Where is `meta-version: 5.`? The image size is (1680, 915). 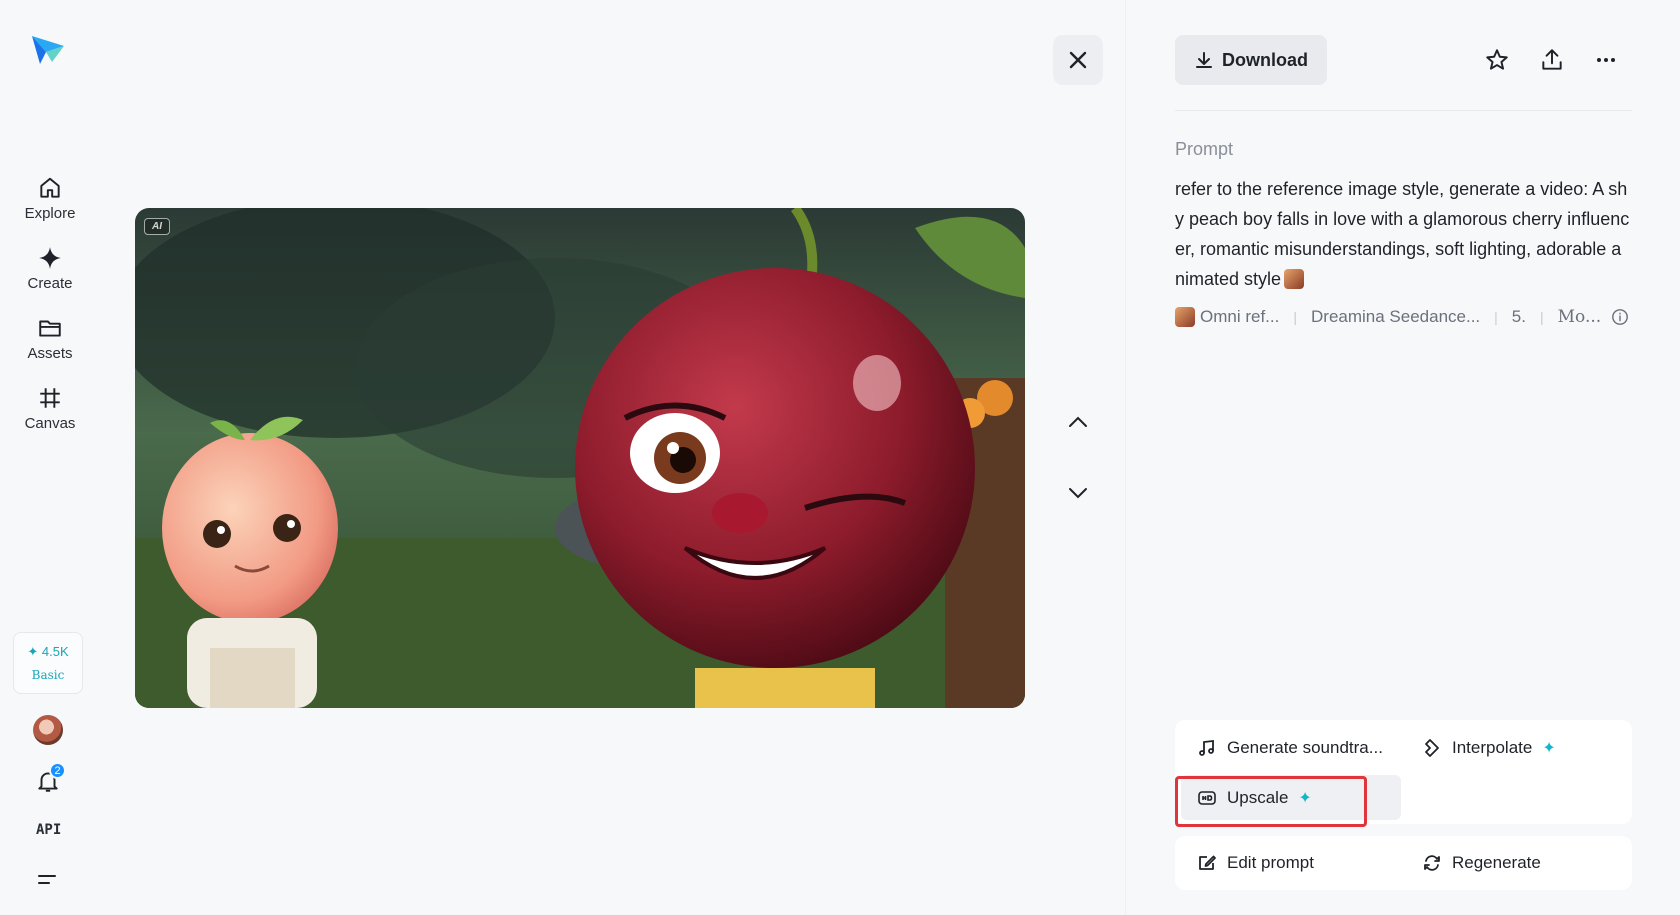
meta-version: 5. is located at coordinates (1518, 316).